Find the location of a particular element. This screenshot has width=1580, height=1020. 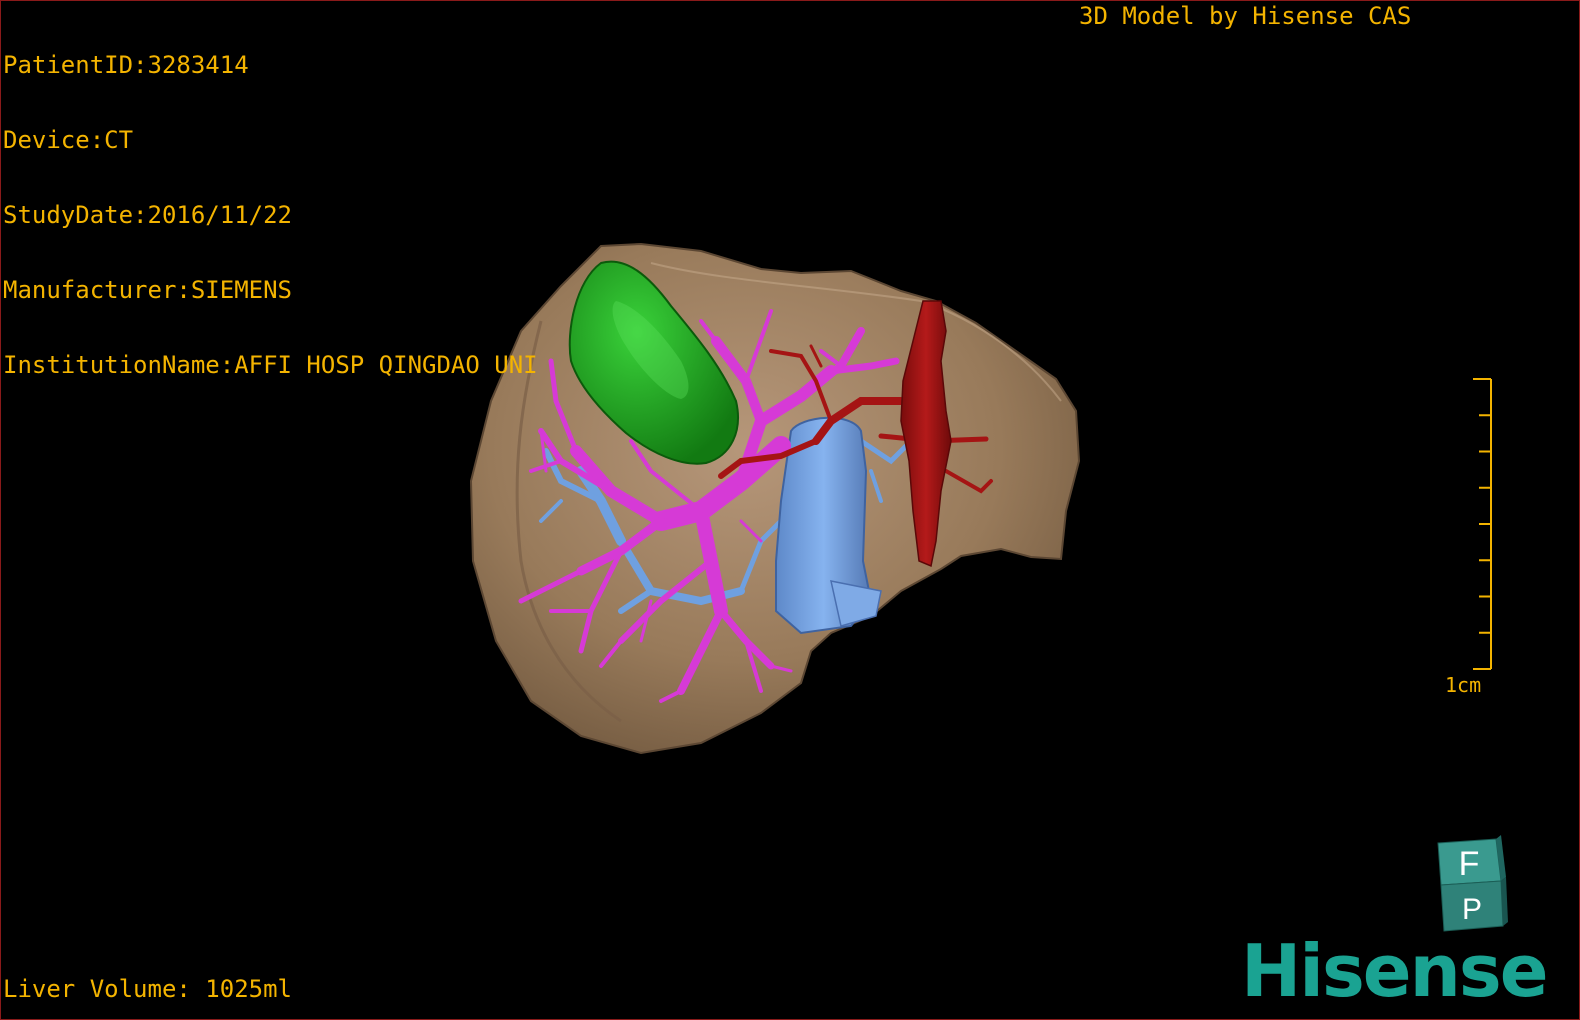

model-credit-label: 3D Model by Hisense CAS is located at coordinates (1245, 16).